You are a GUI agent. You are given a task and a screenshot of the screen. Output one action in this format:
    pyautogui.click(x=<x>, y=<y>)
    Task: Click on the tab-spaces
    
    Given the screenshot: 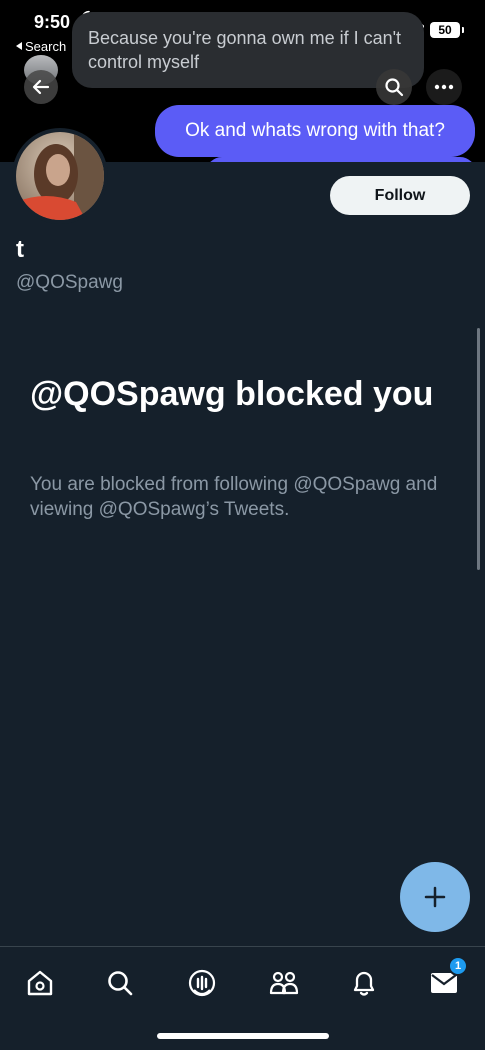 What is the action you would take?
    pyautogui.click(x=202, y=983)
    